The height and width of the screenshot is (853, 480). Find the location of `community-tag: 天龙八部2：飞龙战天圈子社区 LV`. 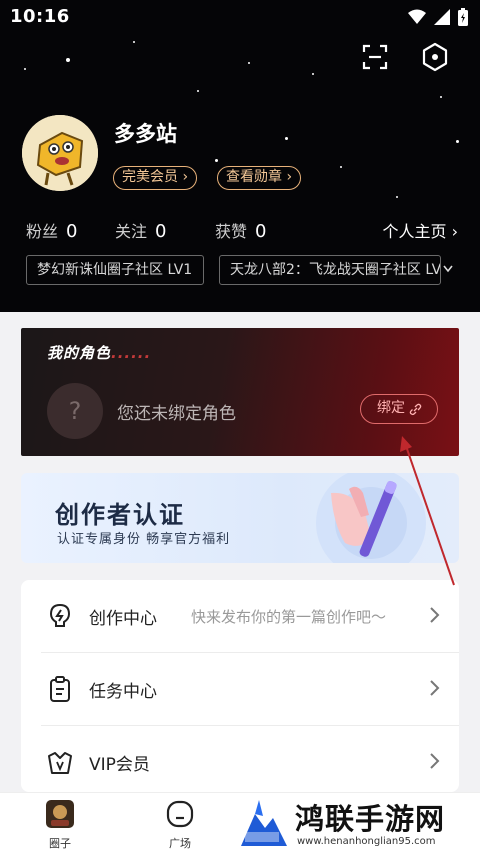

community-tag: 天龙八部2：飞龙战天圈子社区 LV is located at coordinates (330, 270).